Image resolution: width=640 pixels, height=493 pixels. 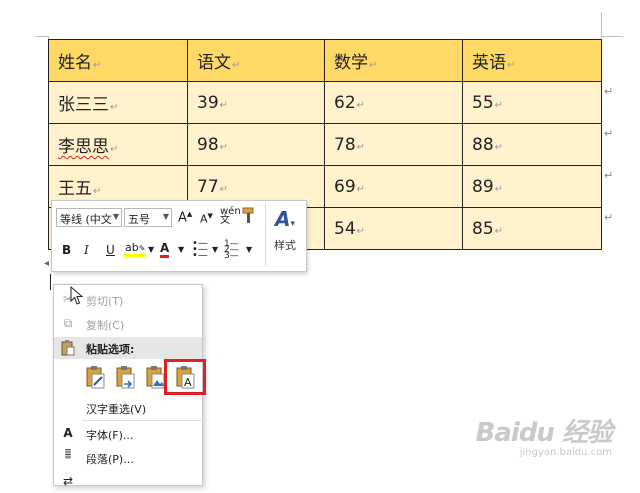 I want to click on paste-options-header: 粘贴选项:, so click(x=128, y=348).